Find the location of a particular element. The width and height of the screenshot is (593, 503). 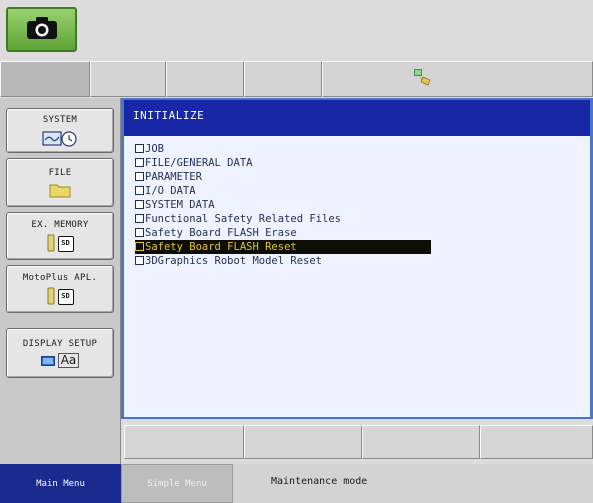

bottom-button-row is located at coordinates (357, 441).